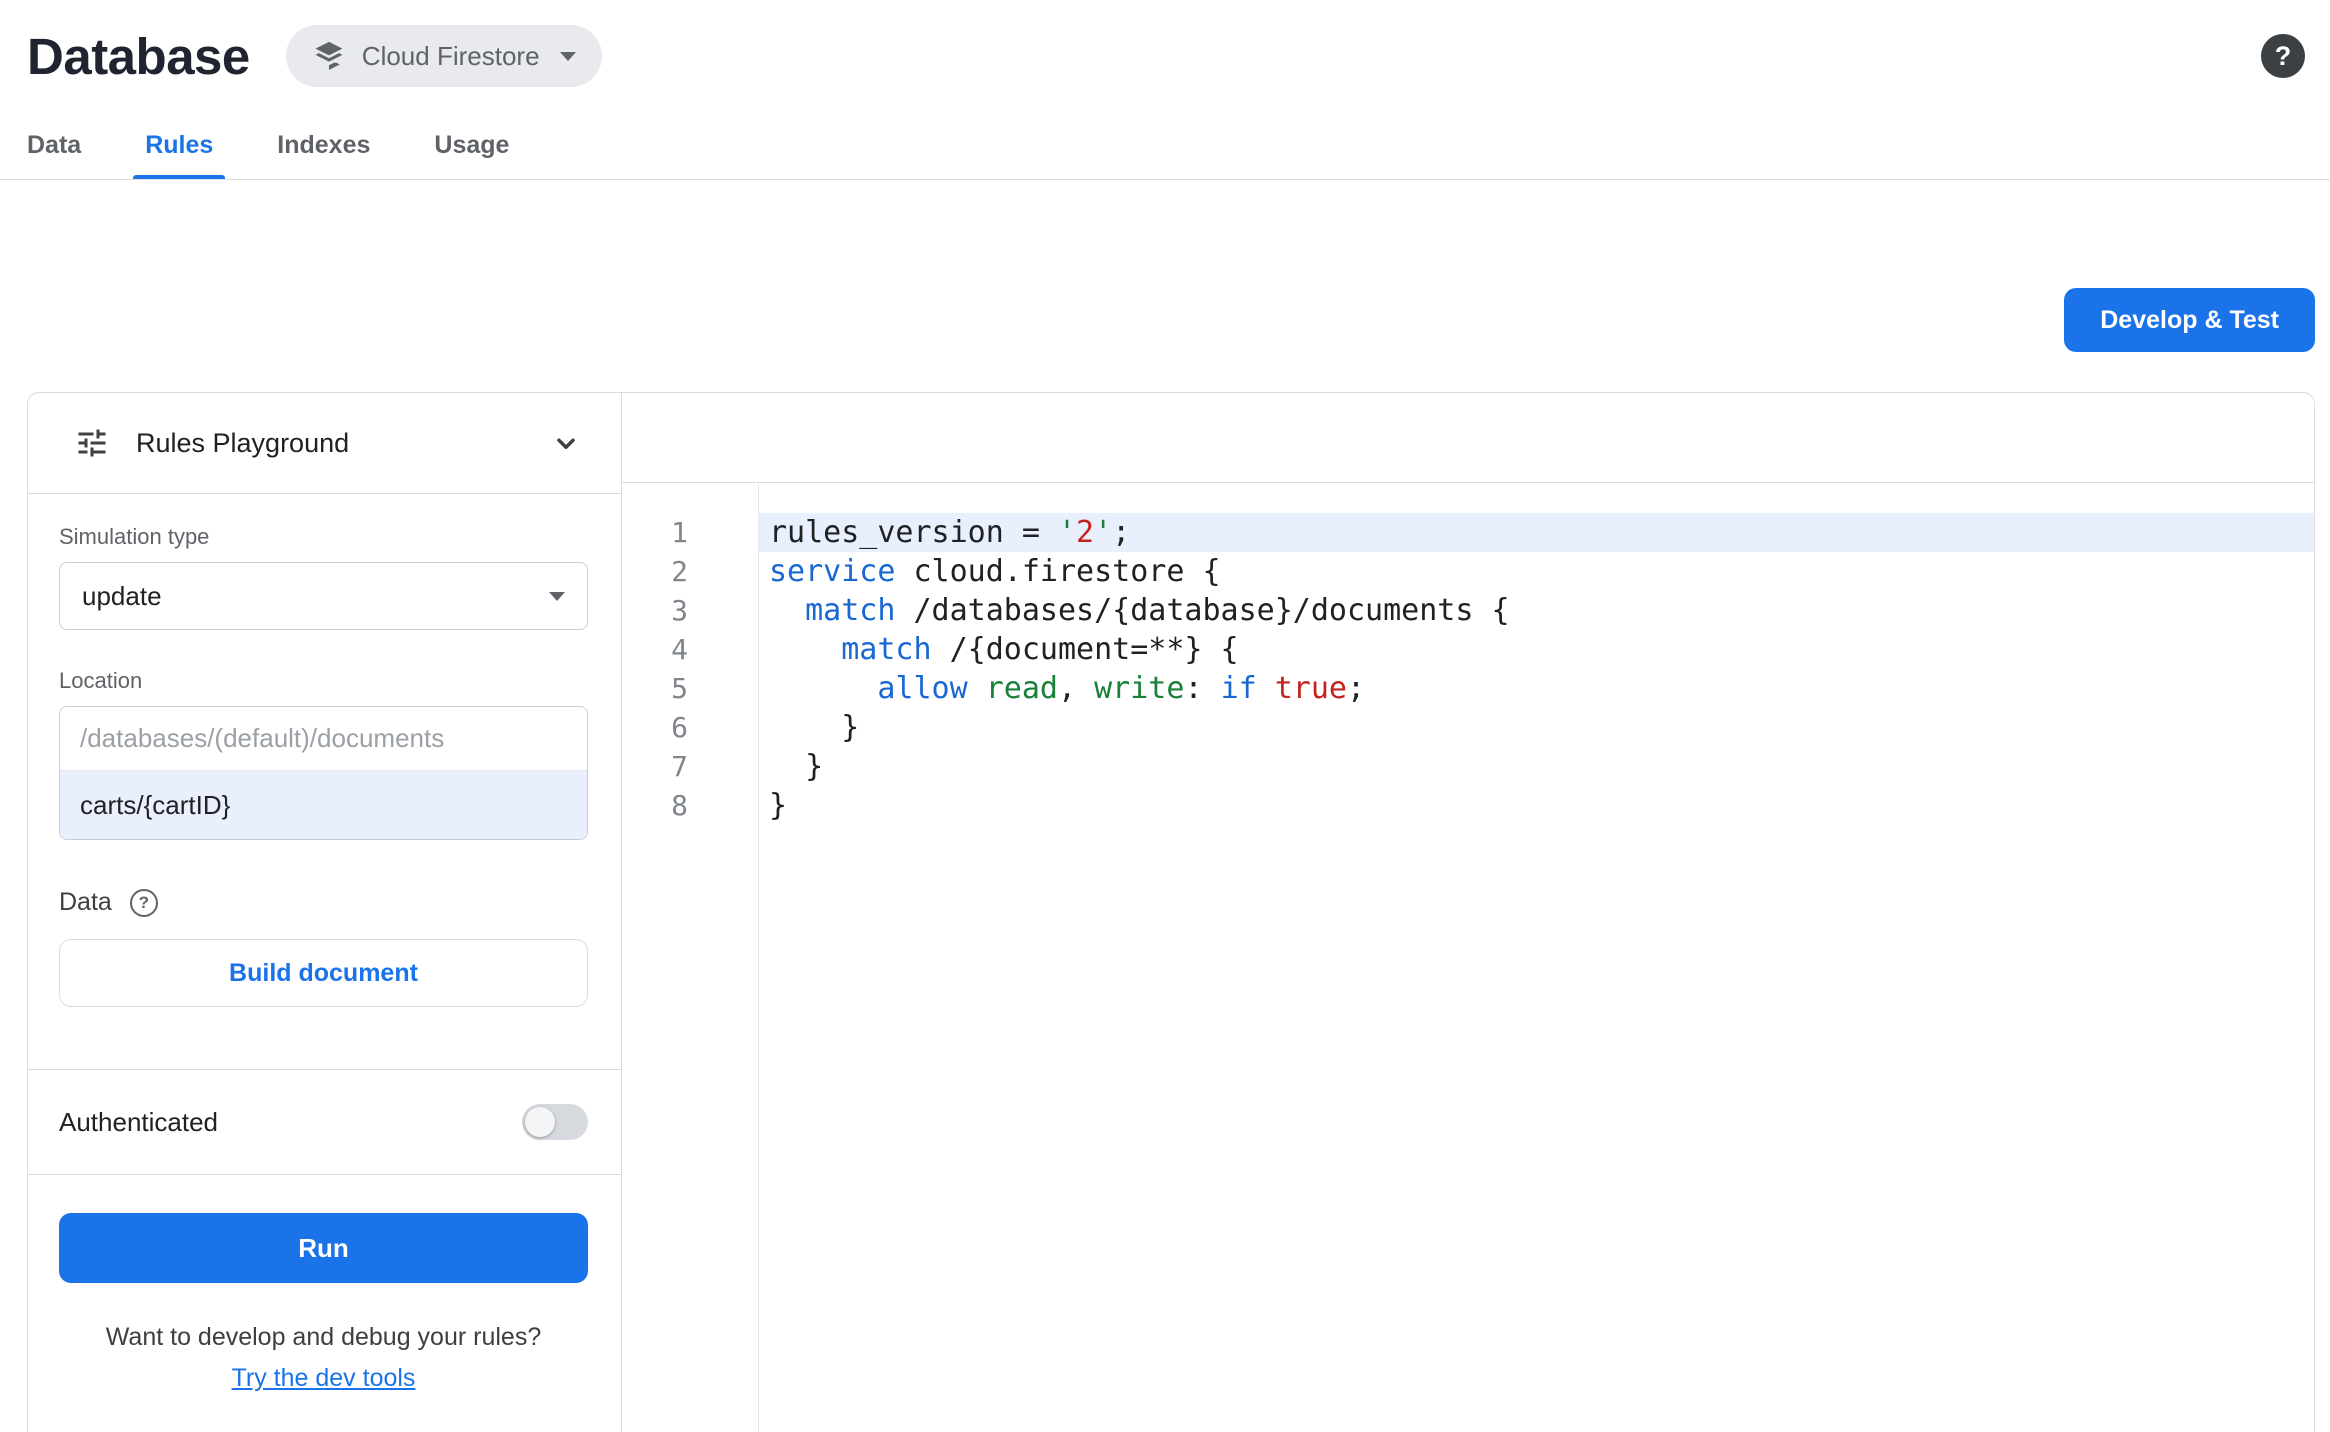 The image size is (2330, 1432). I want to click on line-number: 4, so click(679, 649).